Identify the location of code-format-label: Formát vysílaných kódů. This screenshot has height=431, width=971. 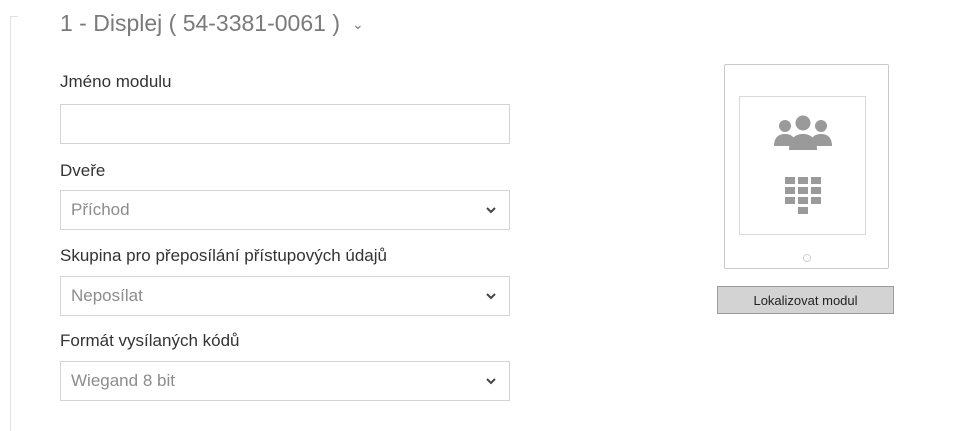
(150, 340).